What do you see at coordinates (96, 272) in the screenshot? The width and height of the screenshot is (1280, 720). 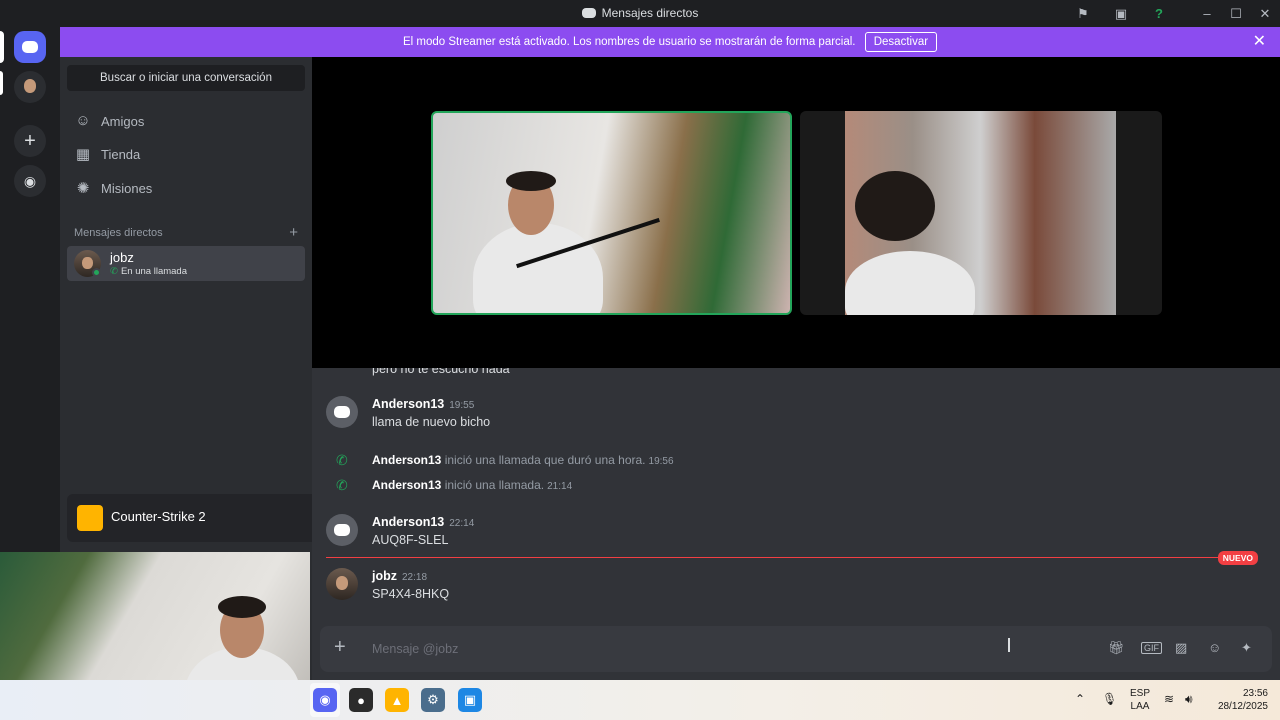 I see `online-status-icon` at bounding box center [96, 272].